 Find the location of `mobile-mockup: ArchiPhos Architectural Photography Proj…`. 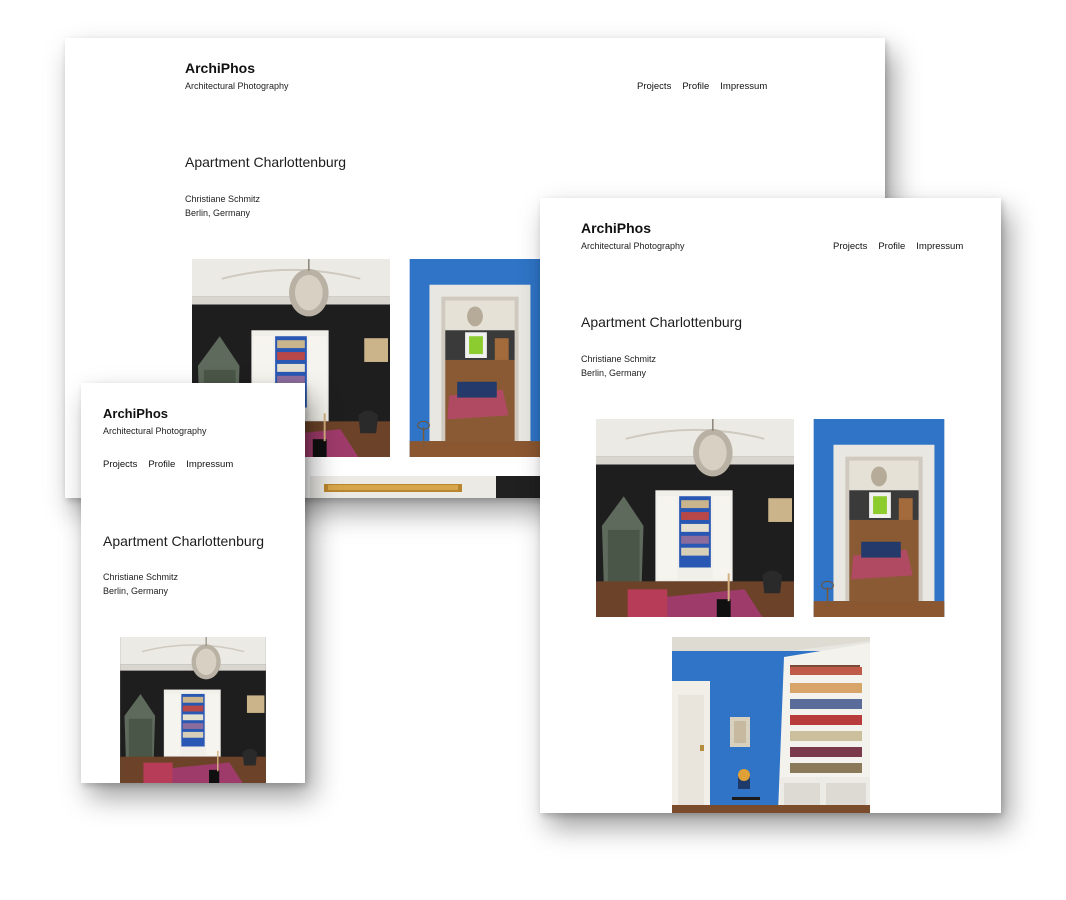

mobile-mockup: ArchiPhos Architectural Photography Proj… is located at coordinates (193, 583).